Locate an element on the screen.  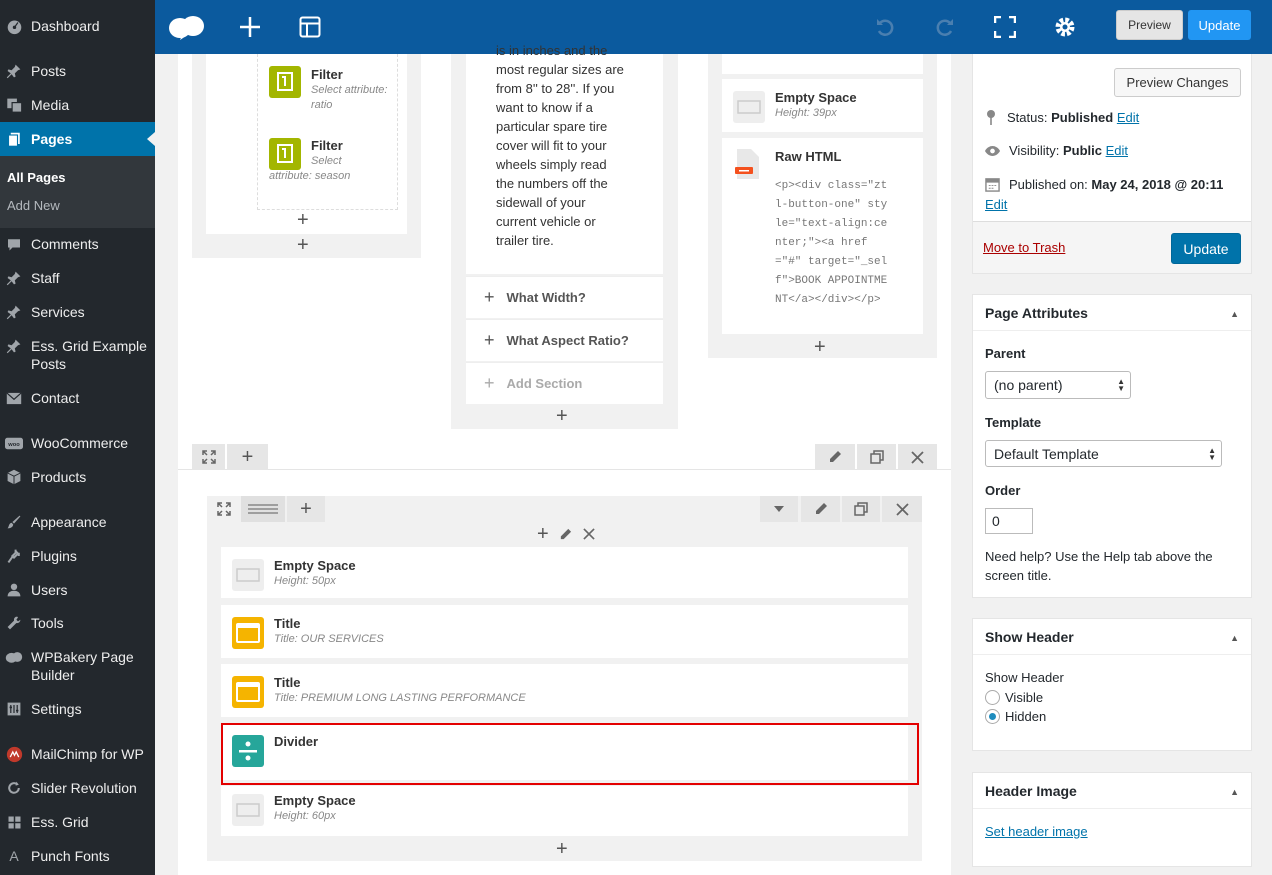
element-title: Title is located at coordinates (287, 682).